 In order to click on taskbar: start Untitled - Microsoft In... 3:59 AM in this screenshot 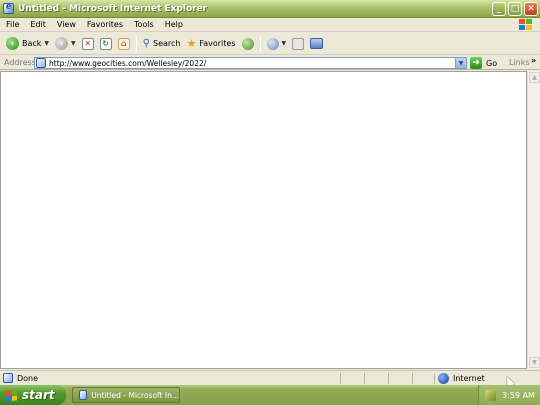, I will do `click(270, 395)`.